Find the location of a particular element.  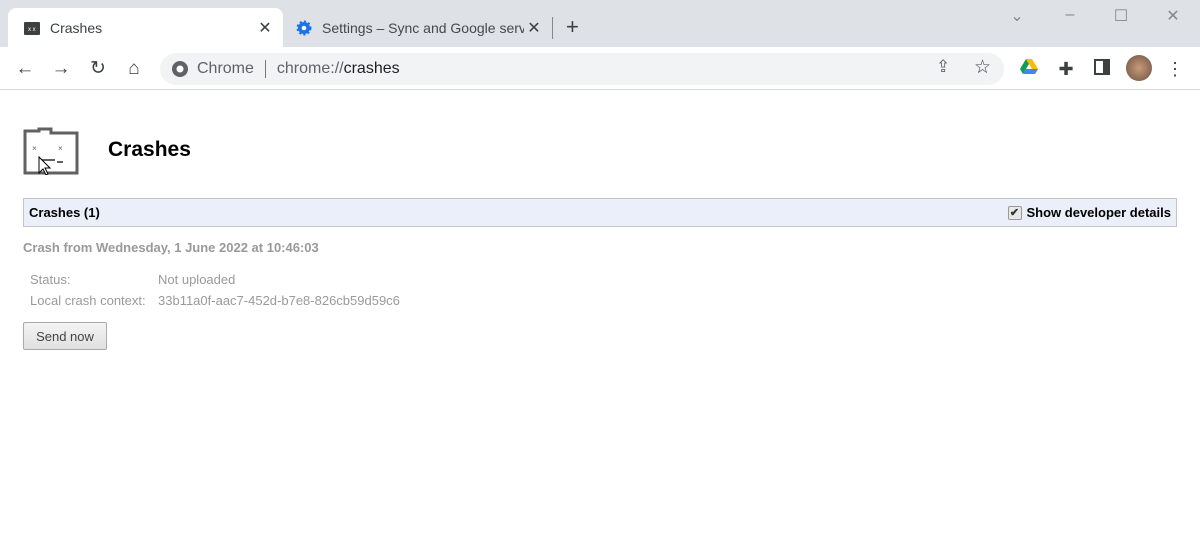

gear-icon is located at coordinates (304, 27).